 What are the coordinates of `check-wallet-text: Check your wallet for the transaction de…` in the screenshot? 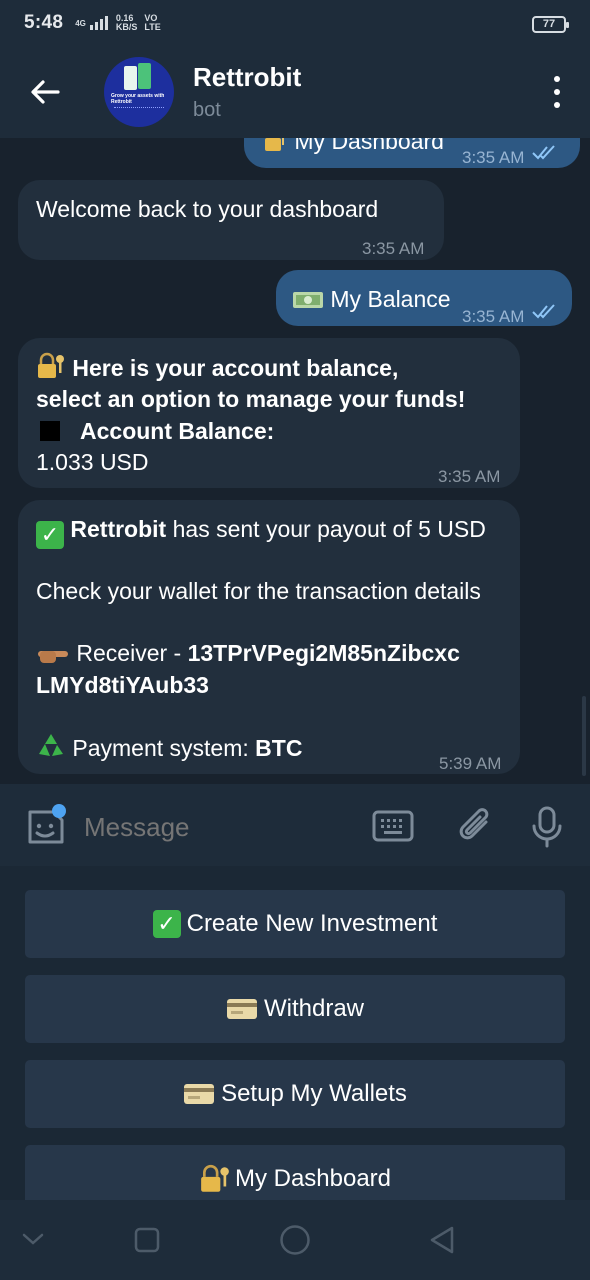 It's located at (258, 591).